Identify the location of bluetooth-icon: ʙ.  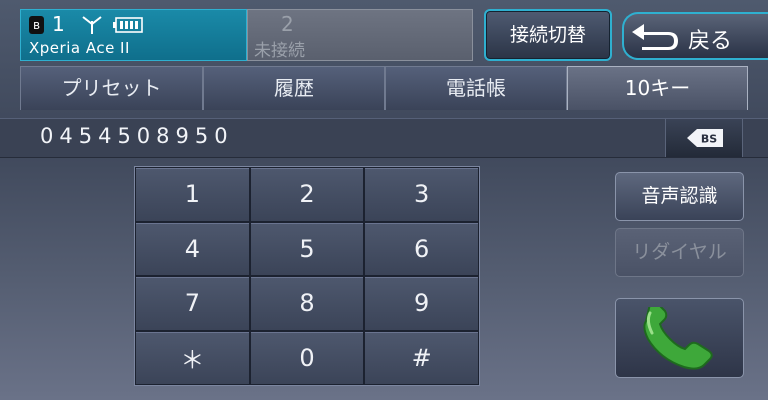
(36, 25).